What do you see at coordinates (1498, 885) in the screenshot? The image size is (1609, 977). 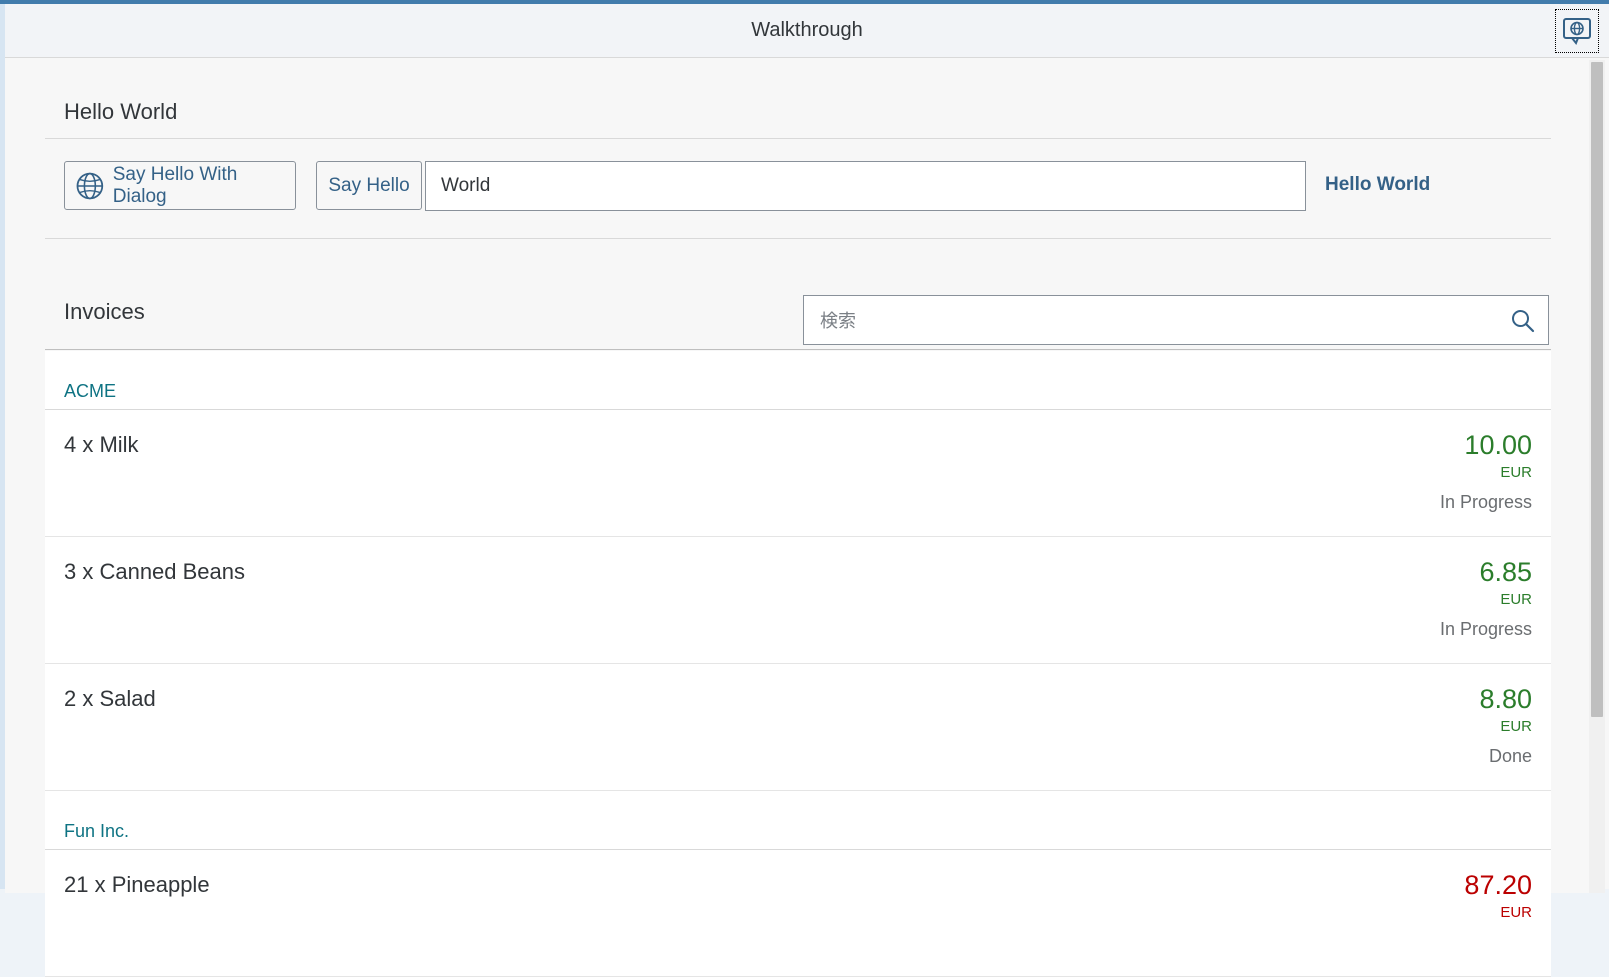 I see `item-amount: 87.20` at bounding box center [1498, 885].